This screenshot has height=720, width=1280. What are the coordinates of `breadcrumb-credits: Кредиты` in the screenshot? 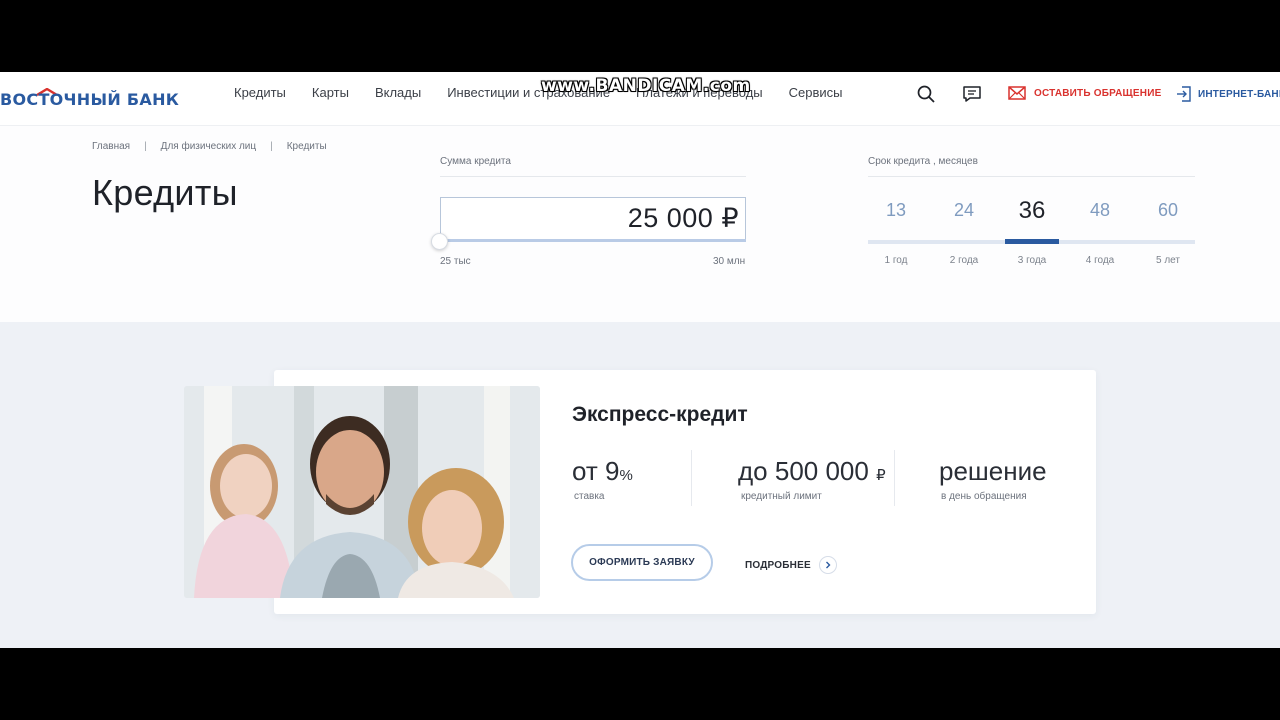 It's located at (307, 146).